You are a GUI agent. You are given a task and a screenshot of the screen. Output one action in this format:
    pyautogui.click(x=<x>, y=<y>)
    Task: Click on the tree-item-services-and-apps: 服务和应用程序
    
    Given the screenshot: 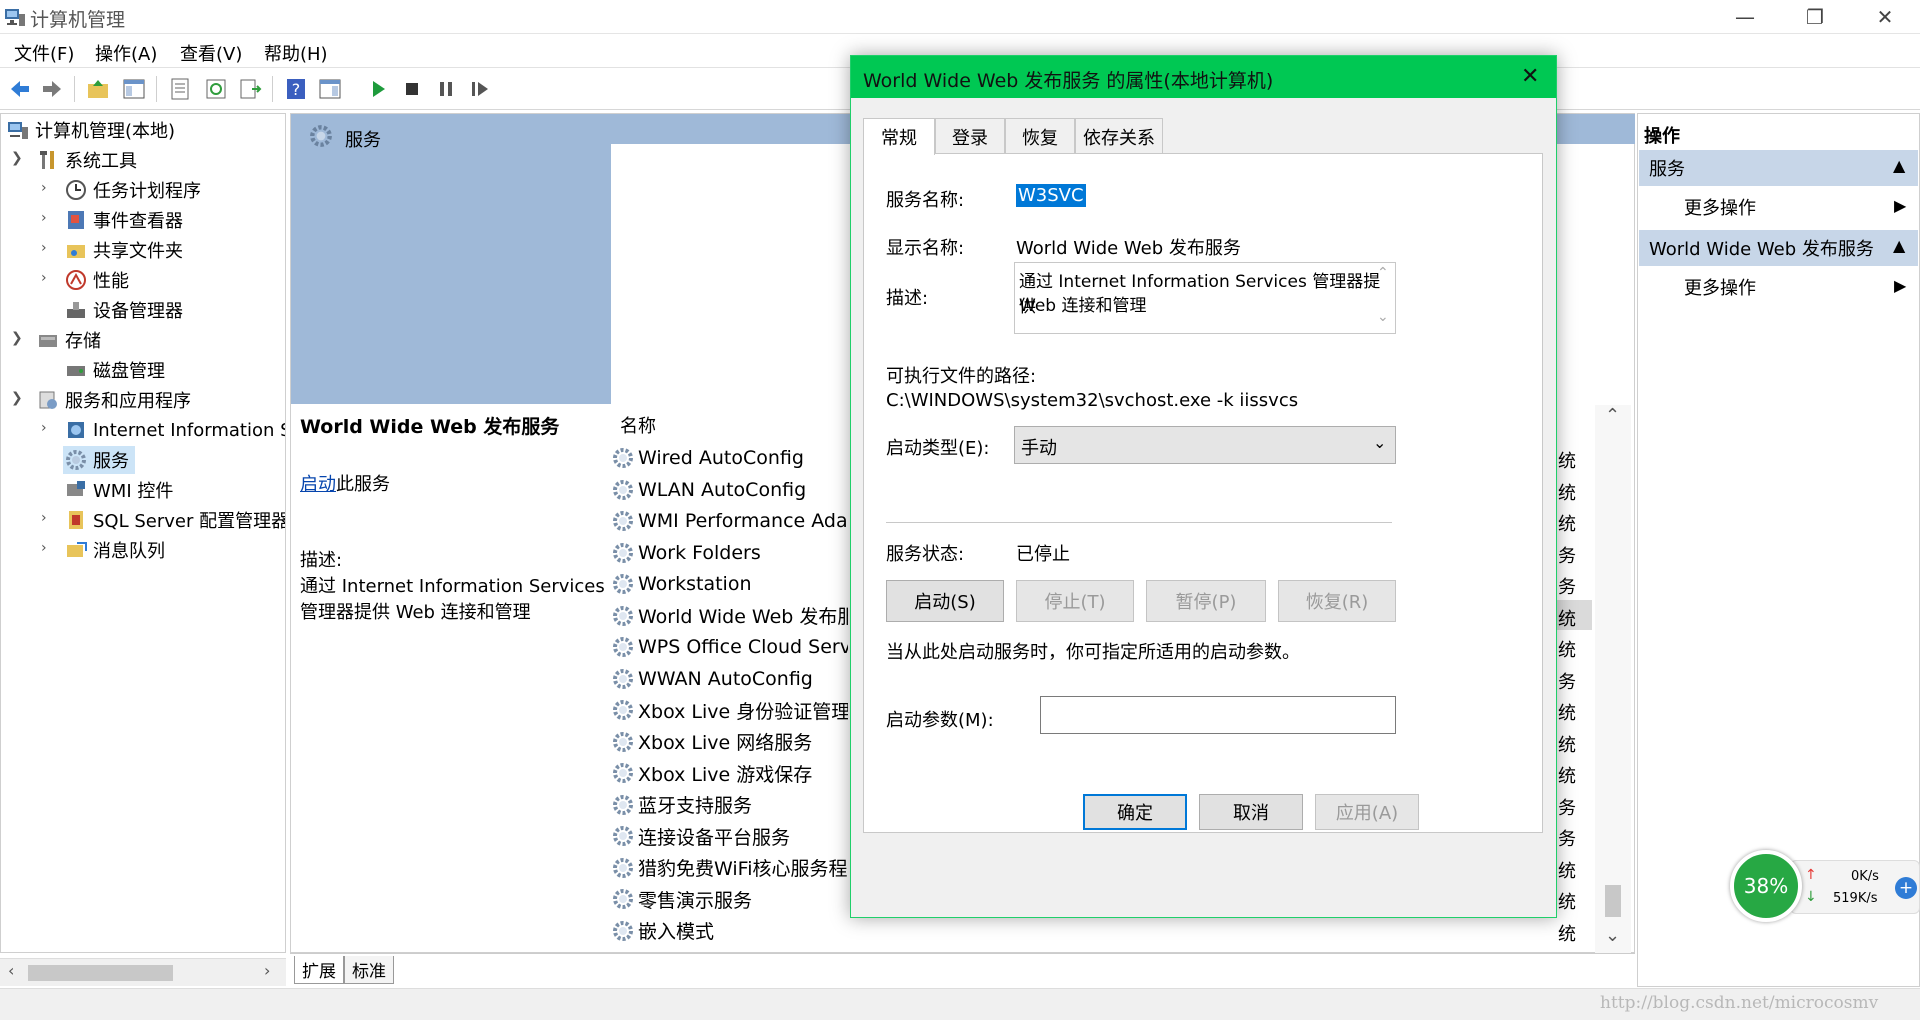 What is the action you would take?
    pyautogui.click(x=114, y=400)
    